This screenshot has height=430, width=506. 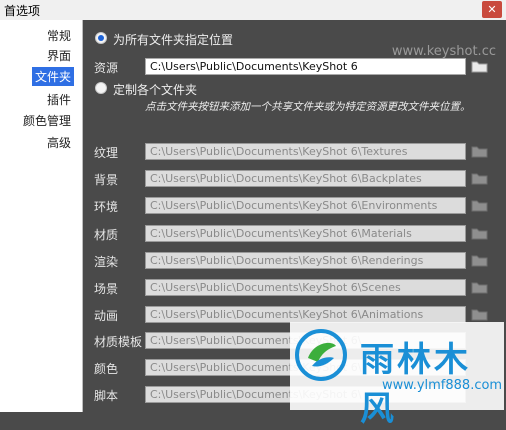 I want to click on leaf-logo-icon, so click(x=321, y=355).